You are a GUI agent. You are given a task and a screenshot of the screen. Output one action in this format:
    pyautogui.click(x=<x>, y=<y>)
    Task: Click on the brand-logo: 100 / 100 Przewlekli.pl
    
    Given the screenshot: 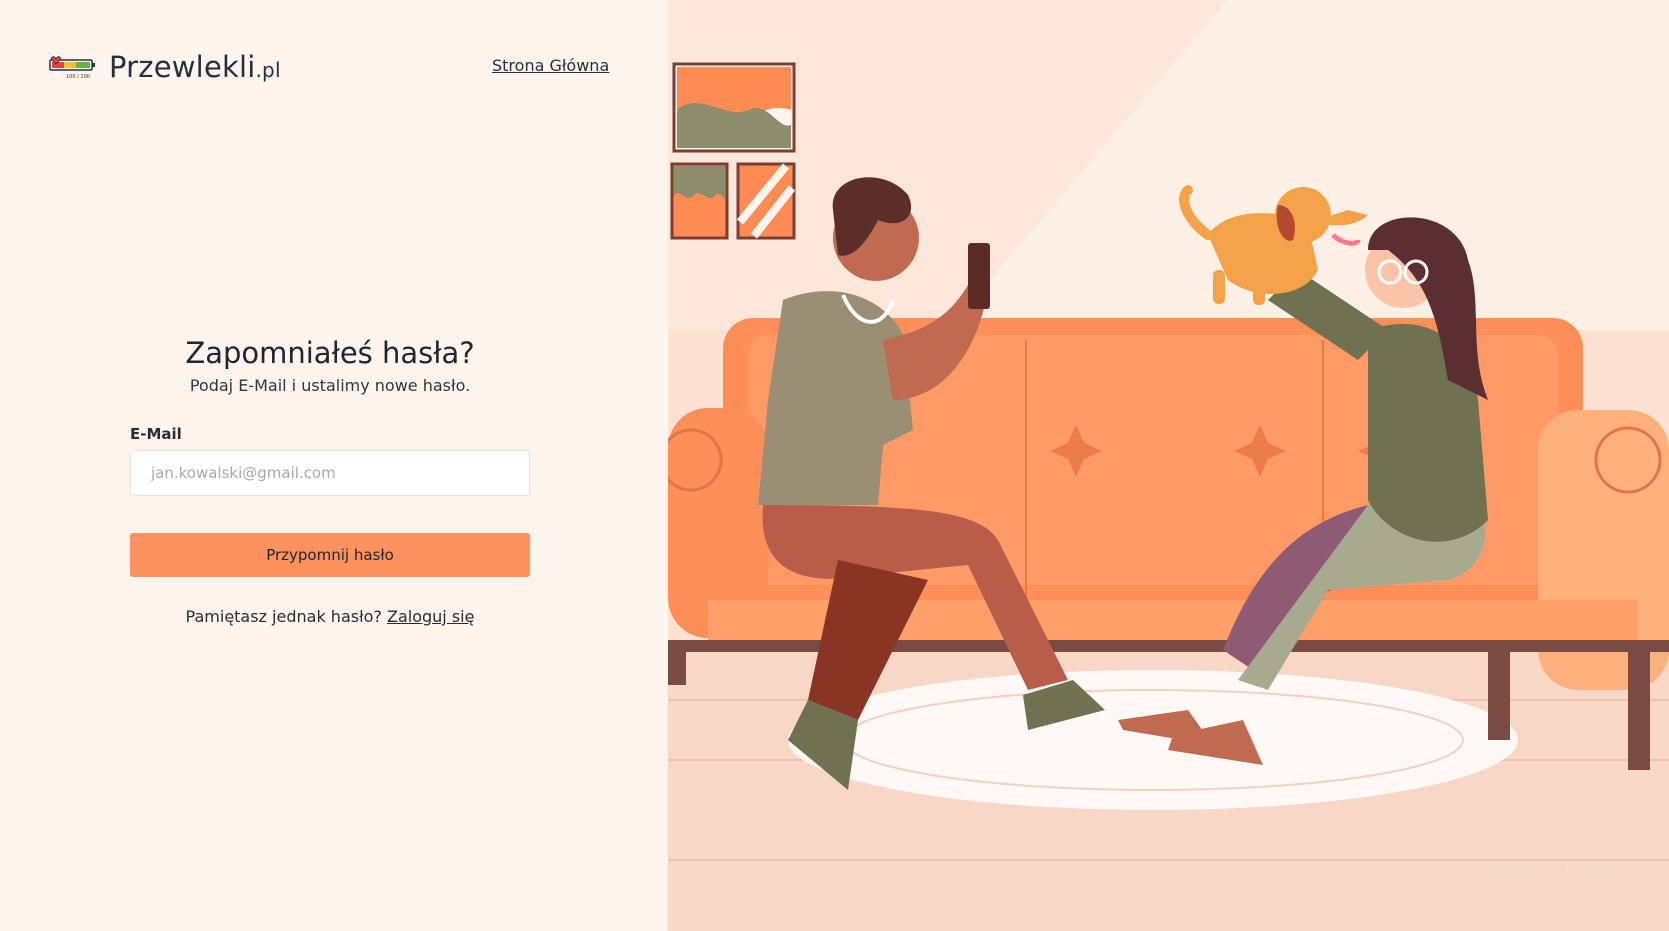 What is the action you would take?
    pyautogui.click(x=165, y=67)
    